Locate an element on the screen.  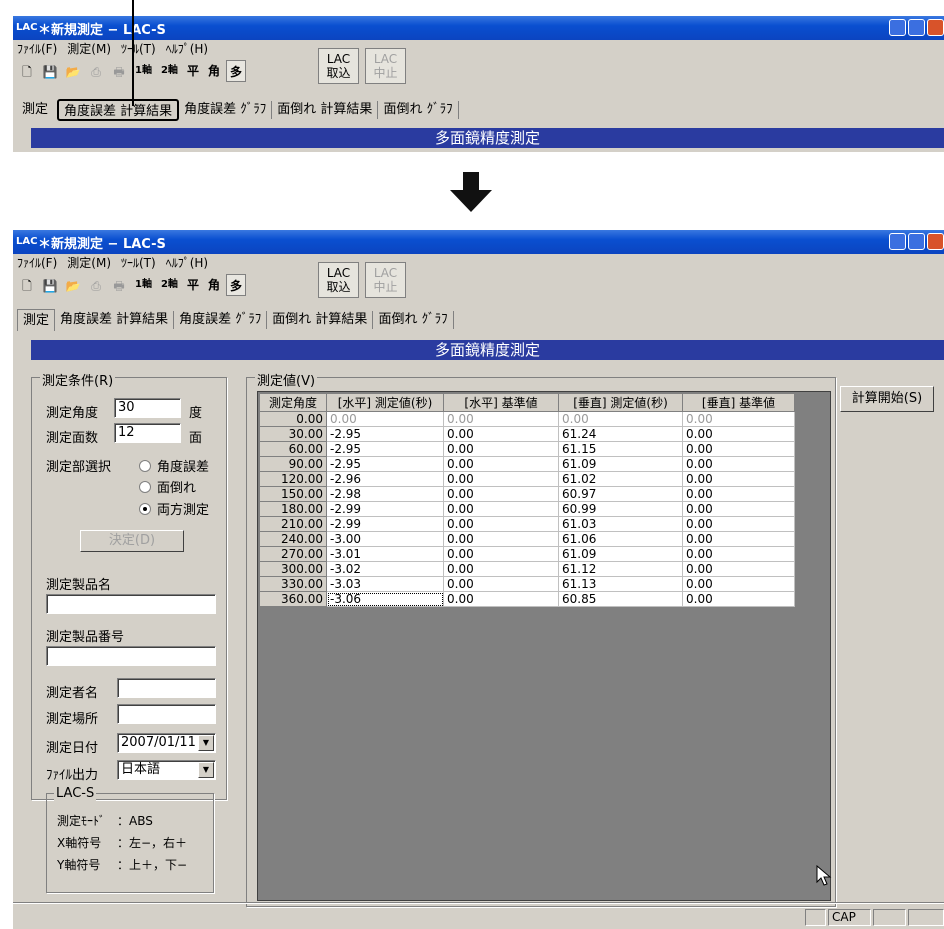
product-number-input is located at coordinates (131, 656).